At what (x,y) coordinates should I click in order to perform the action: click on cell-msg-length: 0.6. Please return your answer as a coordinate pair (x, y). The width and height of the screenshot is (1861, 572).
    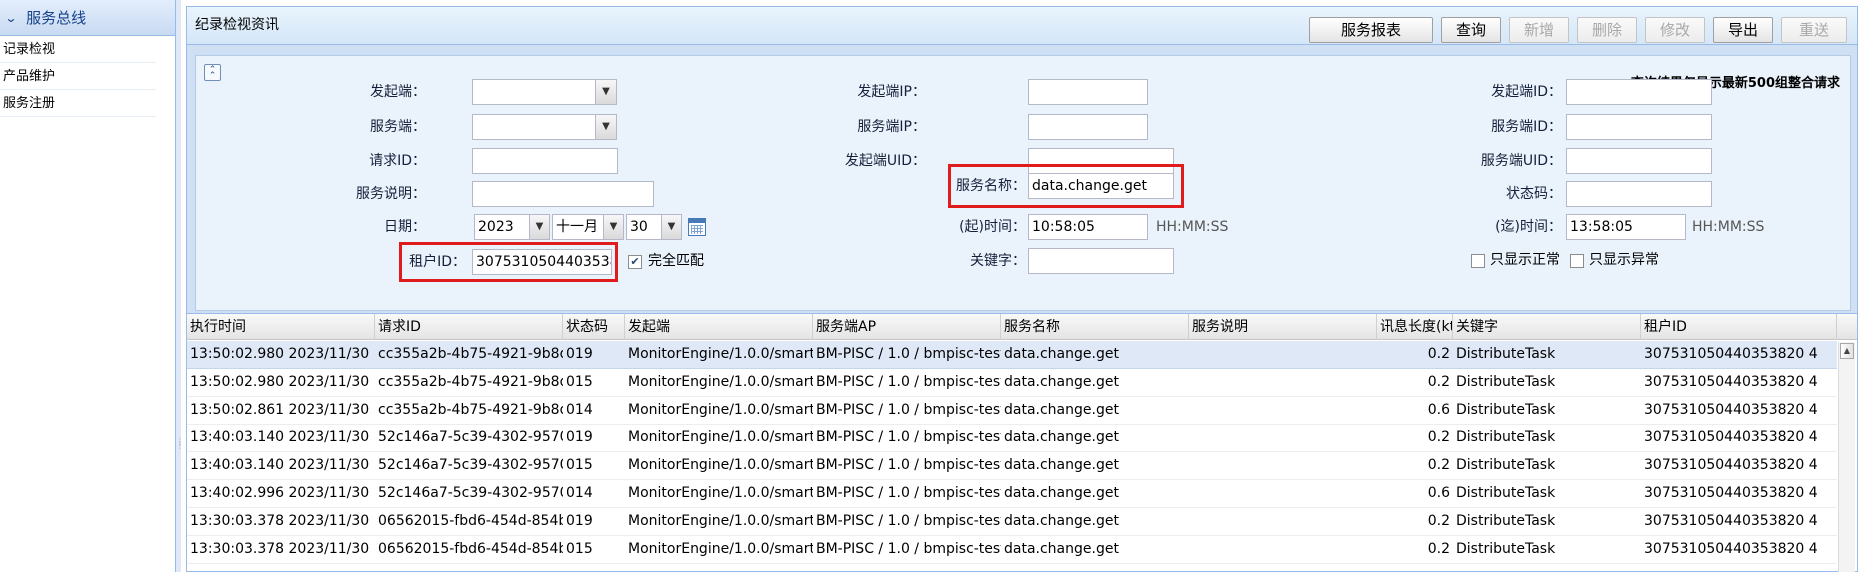
    Looking at the image, I should click on (1438, 493).